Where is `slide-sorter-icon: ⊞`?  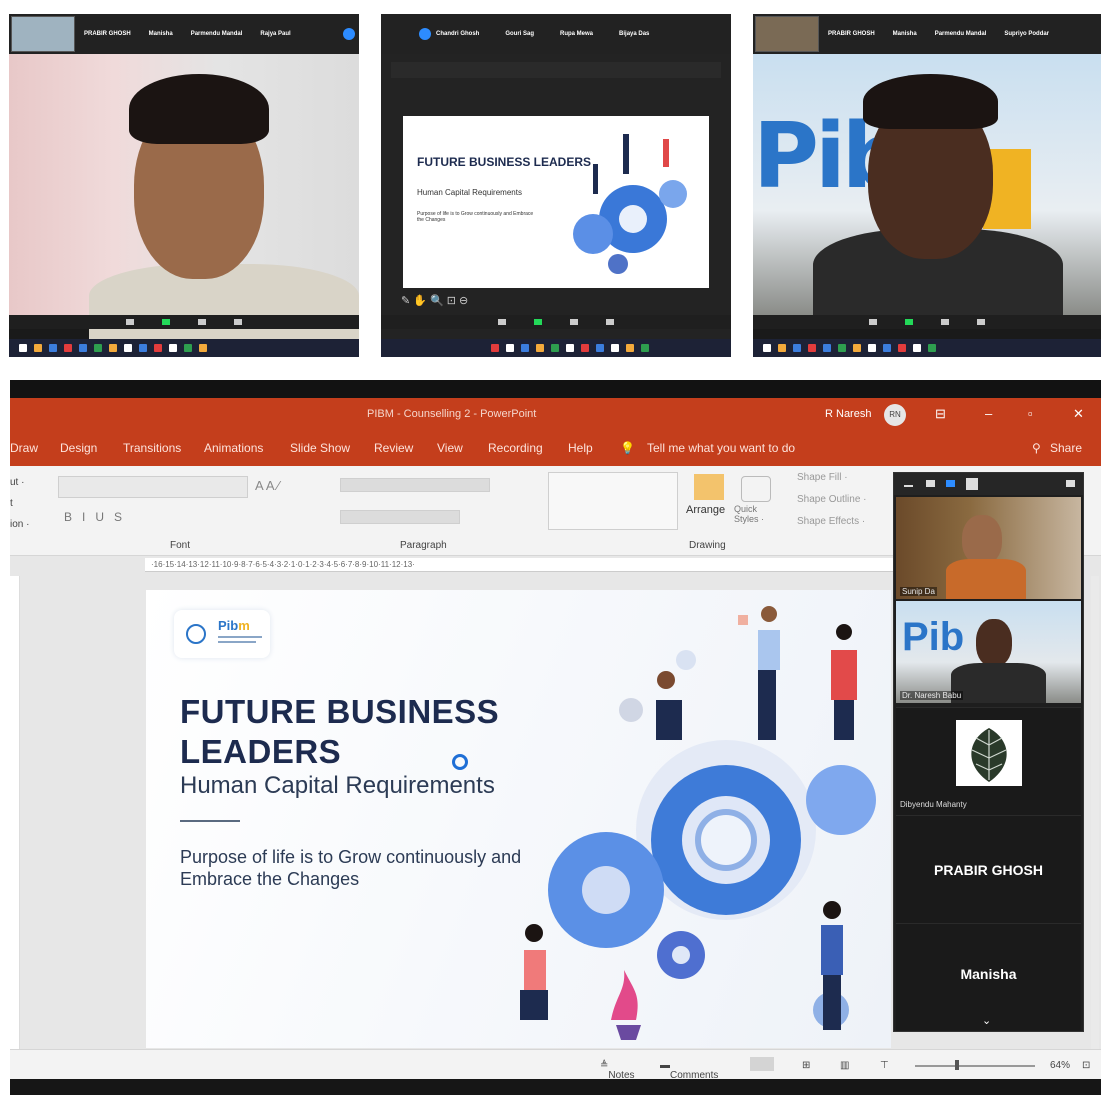 slide-sorter-icon: ⊞ is located at coordinates (806, 1065).